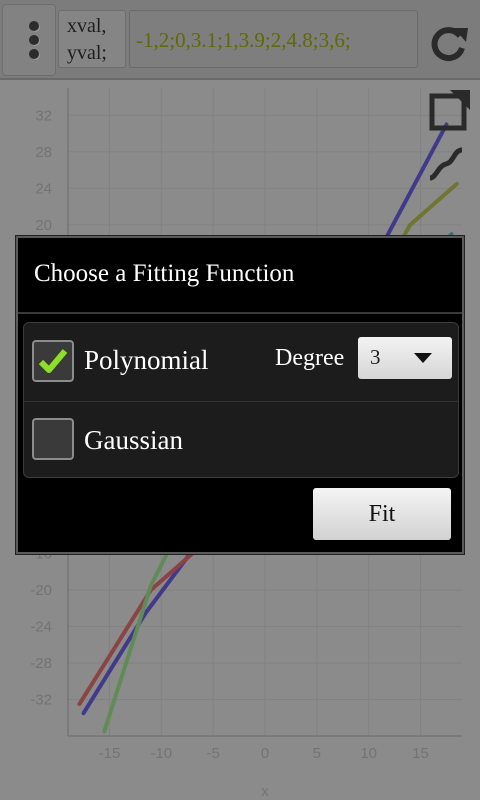 The width and height of the screenshot is (480, 800). I want to click on degree-value: 3, so click(375, 357).